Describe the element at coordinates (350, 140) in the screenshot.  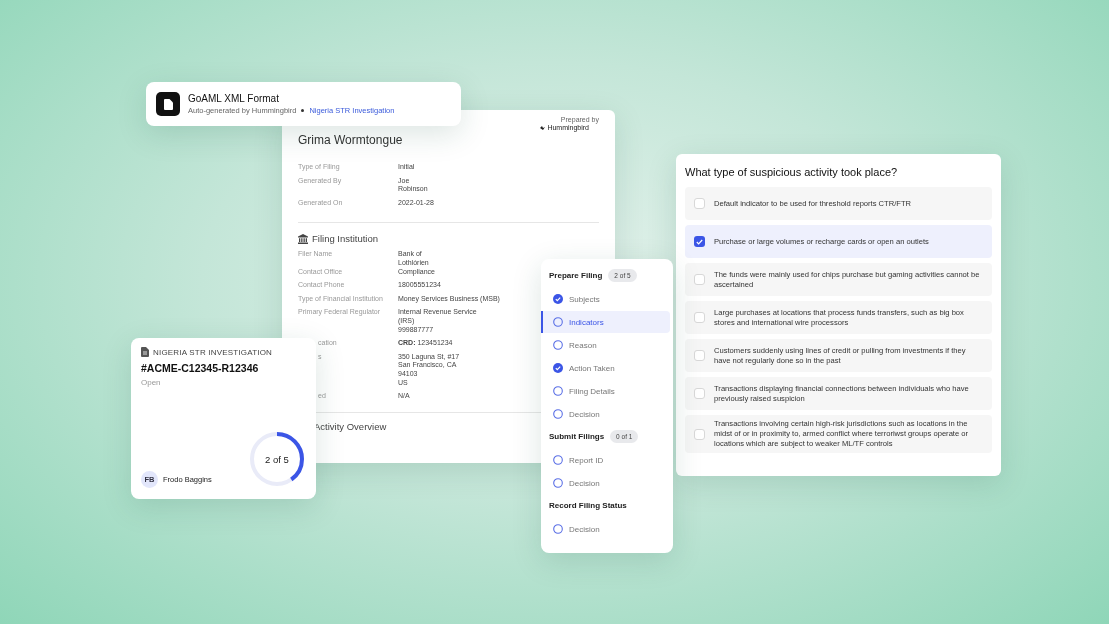
I see `report-subject-name: Grima Wormtongue` at that location.